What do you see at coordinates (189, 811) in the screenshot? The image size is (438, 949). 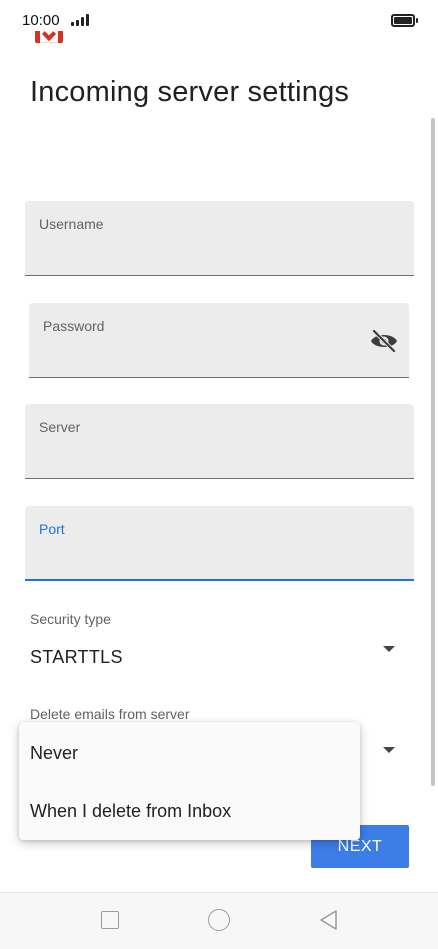 I see `menu-item-when-deleted-from-inbox: When I delete from Inbox` at bounding box center [189, 811].